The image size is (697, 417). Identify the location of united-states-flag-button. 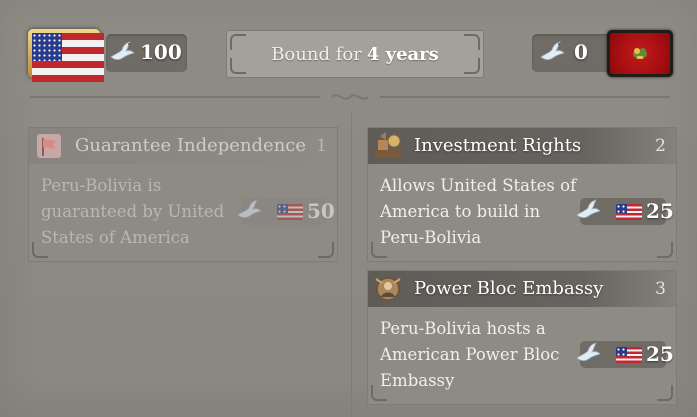
(66, 55).